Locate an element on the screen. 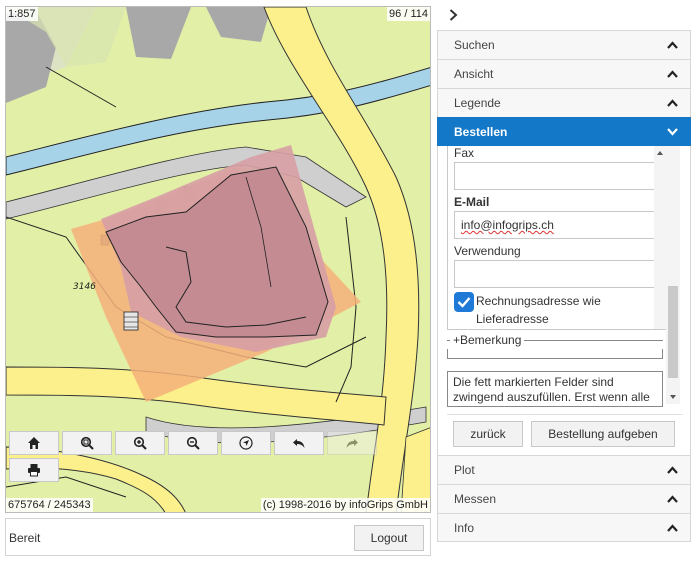 The height and width of the screenshot is (561, 698). status-text: Bereit is located at coordinates (25, 538).